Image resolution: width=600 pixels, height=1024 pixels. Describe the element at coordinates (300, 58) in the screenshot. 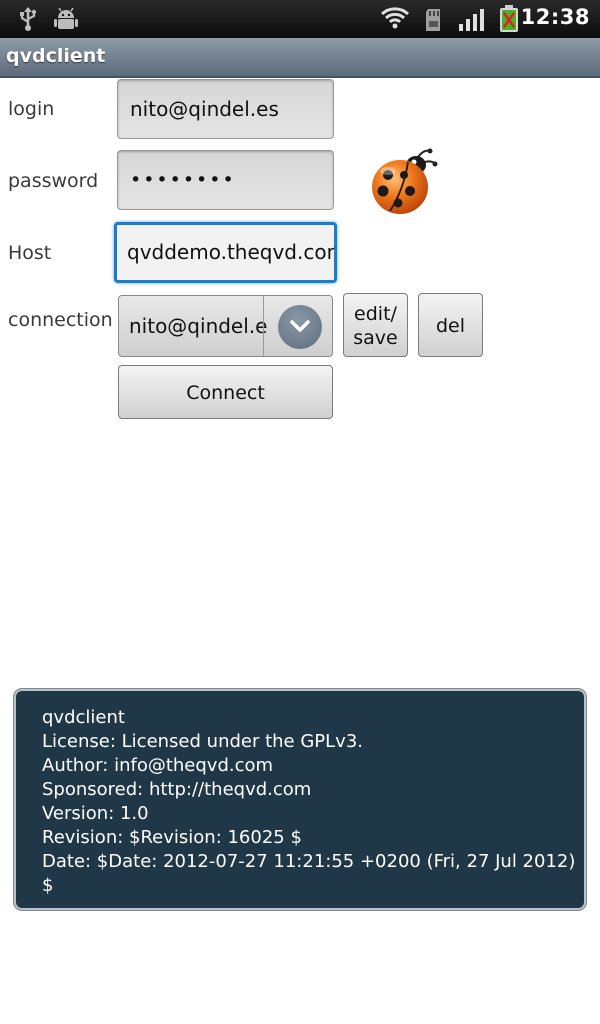

I see `title-bar: qvdclient` at that location.